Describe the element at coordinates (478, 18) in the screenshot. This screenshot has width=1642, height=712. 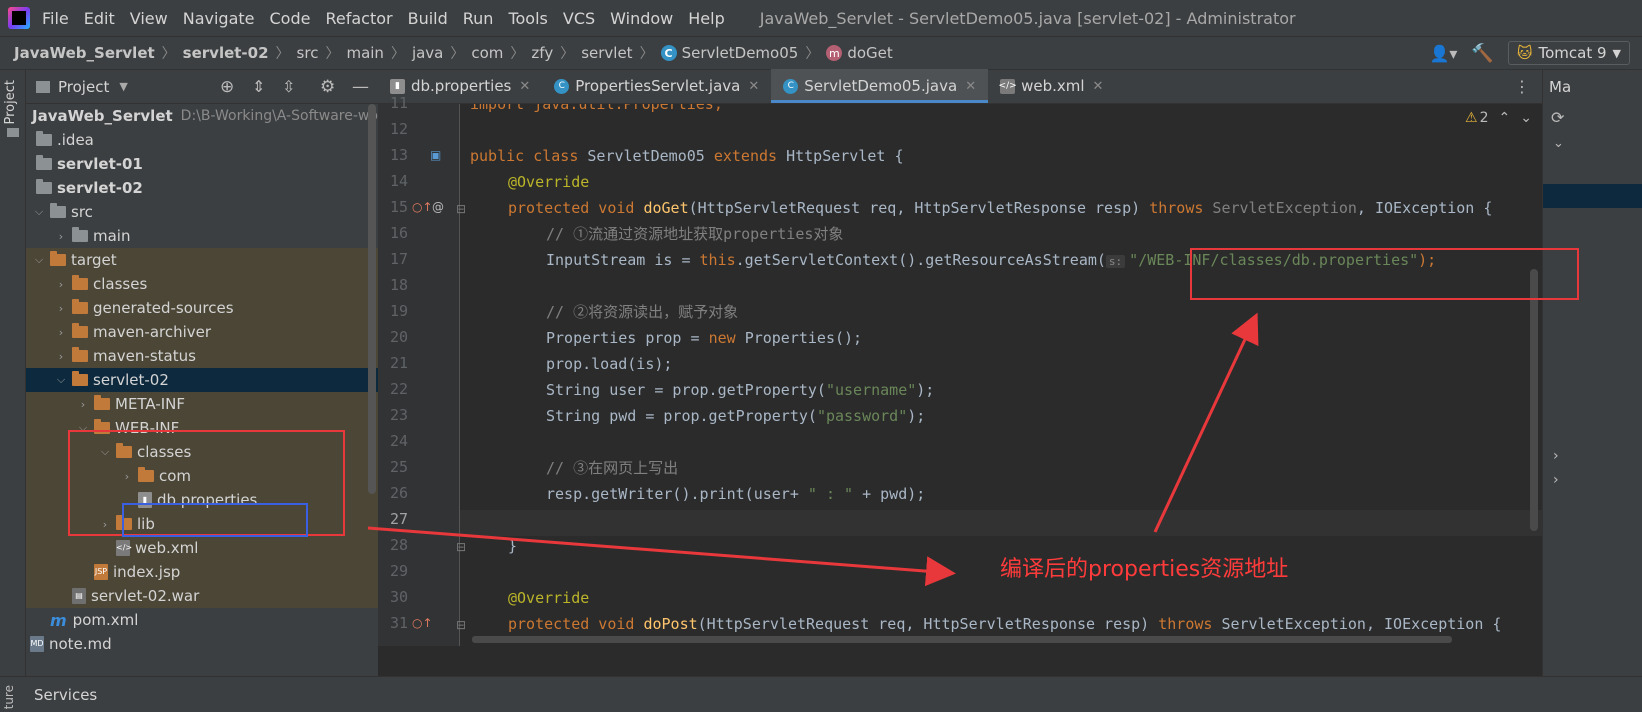
I see `menu-run: Run` at that location.